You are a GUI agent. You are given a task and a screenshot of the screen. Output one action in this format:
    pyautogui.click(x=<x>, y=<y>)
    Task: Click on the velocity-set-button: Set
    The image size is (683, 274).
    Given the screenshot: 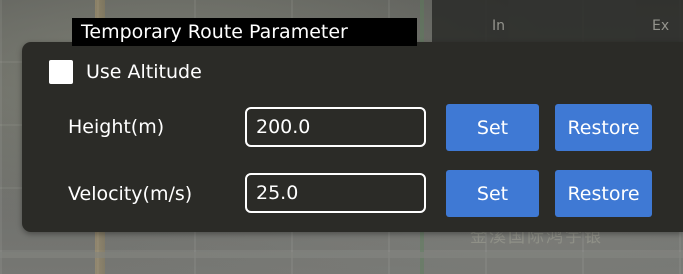 What is the action you would take?
    pyautogui.click(x=492, y=193)
    